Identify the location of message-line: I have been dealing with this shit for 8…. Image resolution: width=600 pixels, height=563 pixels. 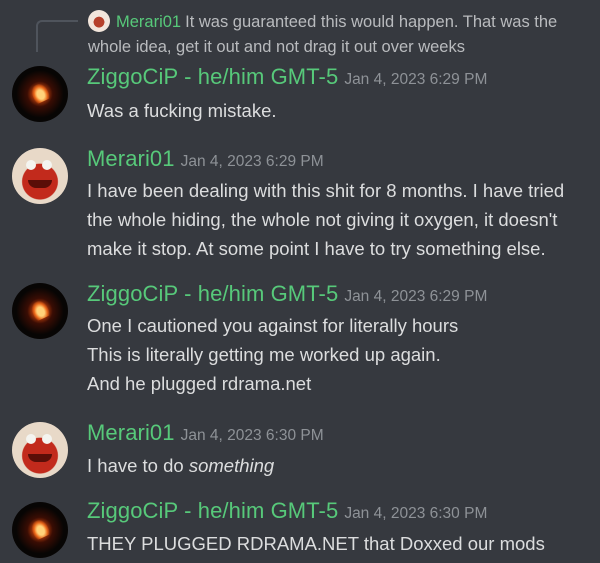
(326, 219).